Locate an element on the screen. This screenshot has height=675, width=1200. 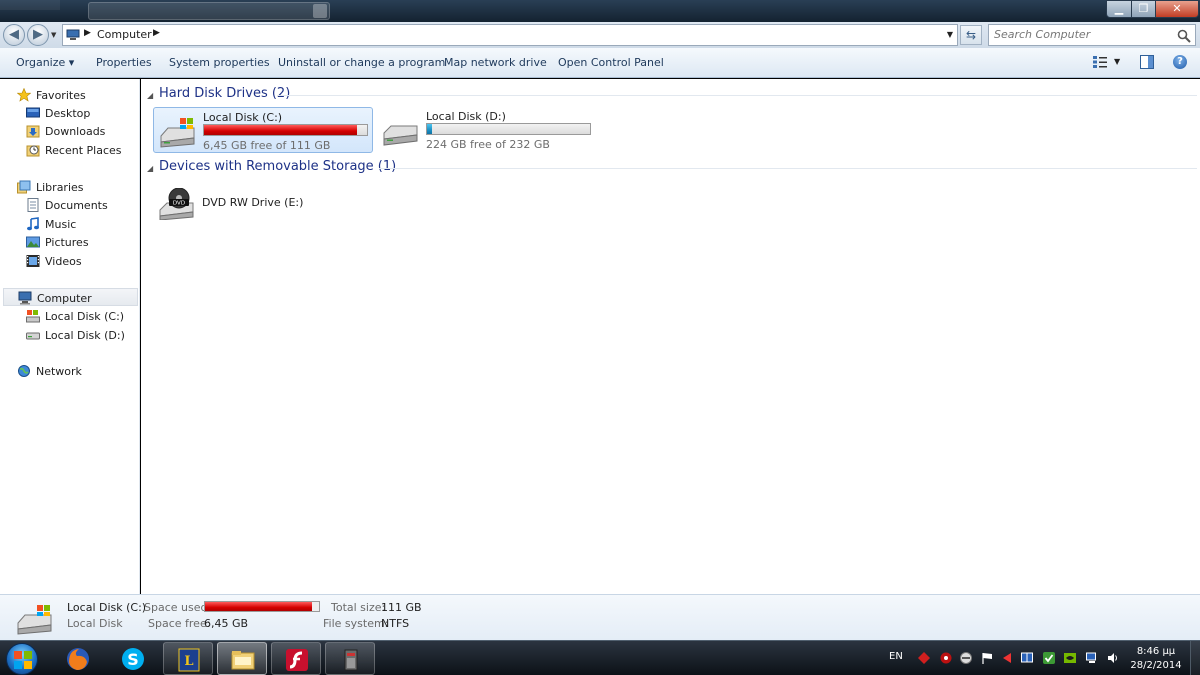
group-divider is located at coordinates (788, 168).